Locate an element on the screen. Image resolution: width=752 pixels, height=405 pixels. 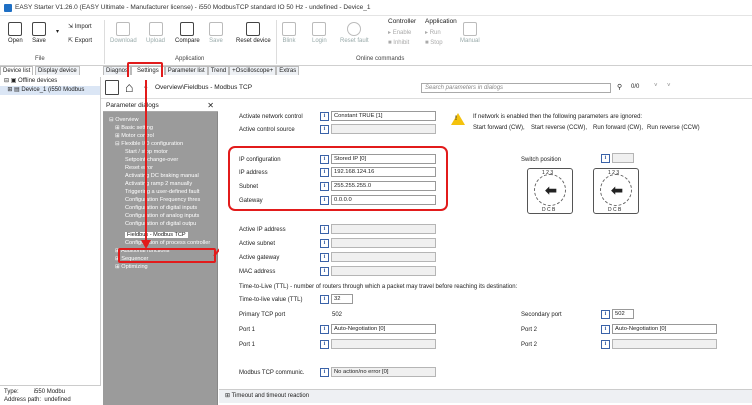
rotary-switch-2: ⬅ 1 2 3 D C B is located at coordinates (616, 191).